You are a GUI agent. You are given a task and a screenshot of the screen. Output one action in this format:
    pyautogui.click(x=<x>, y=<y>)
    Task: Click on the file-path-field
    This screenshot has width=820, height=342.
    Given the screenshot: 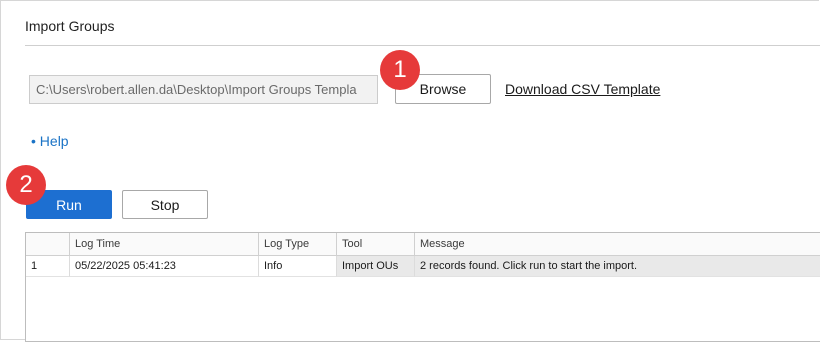 What is the action you would take?
    pyautogui.click(x=203, y=89)
    